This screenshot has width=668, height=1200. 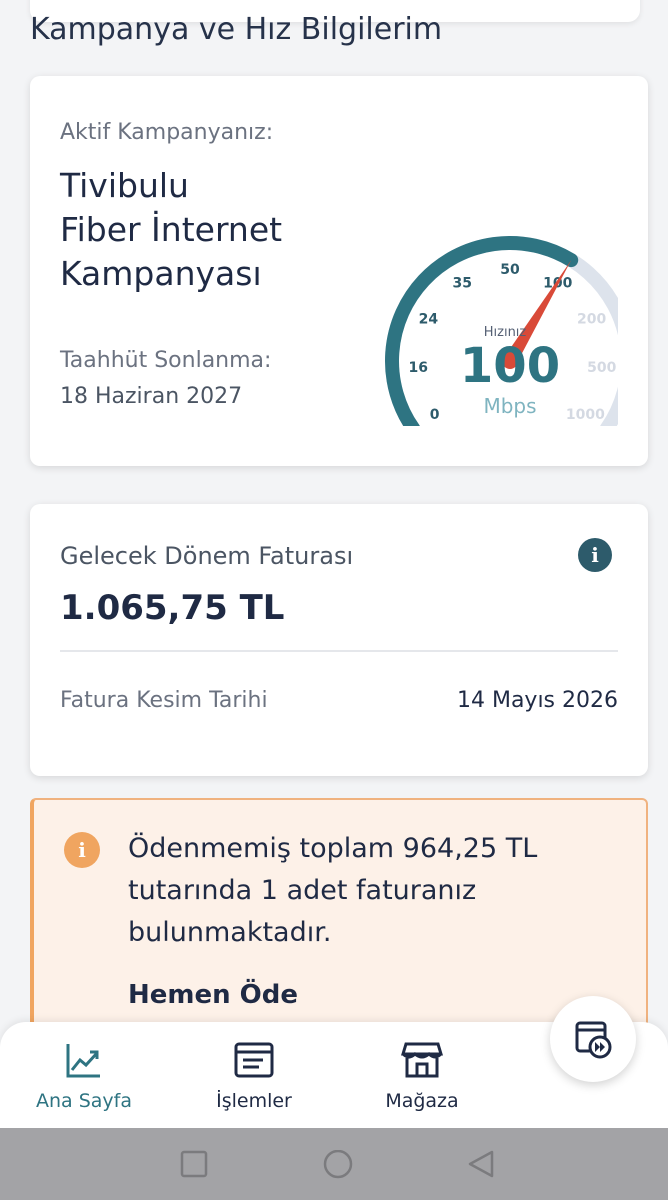 I want to click on pay-now-link: Hemen Öde, so click(x=213, y=995).